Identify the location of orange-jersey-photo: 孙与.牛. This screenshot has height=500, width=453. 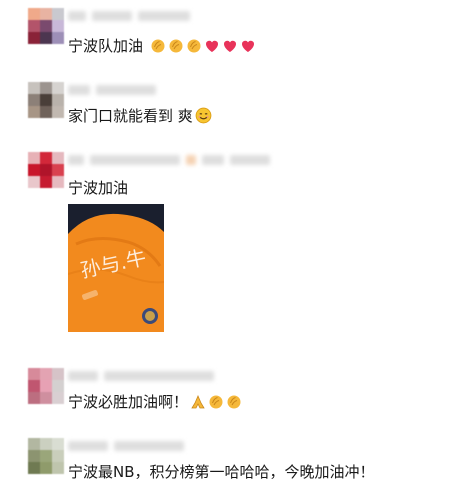
(116, 268).